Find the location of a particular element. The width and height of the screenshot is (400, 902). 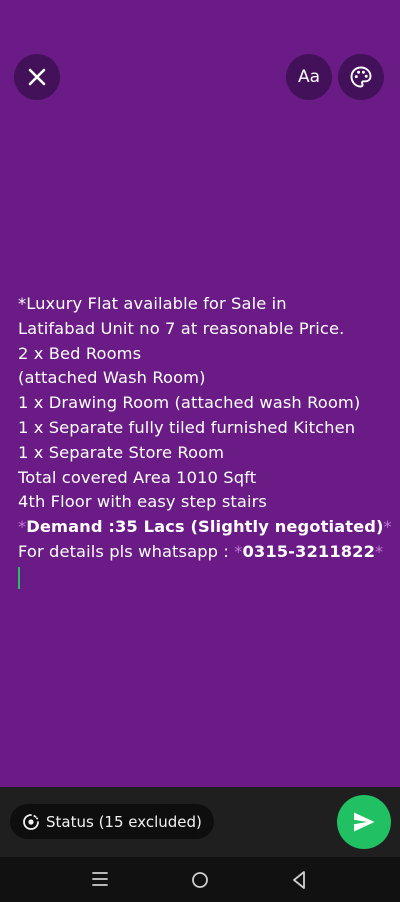

home-icon is located at coordinates (200, 880).